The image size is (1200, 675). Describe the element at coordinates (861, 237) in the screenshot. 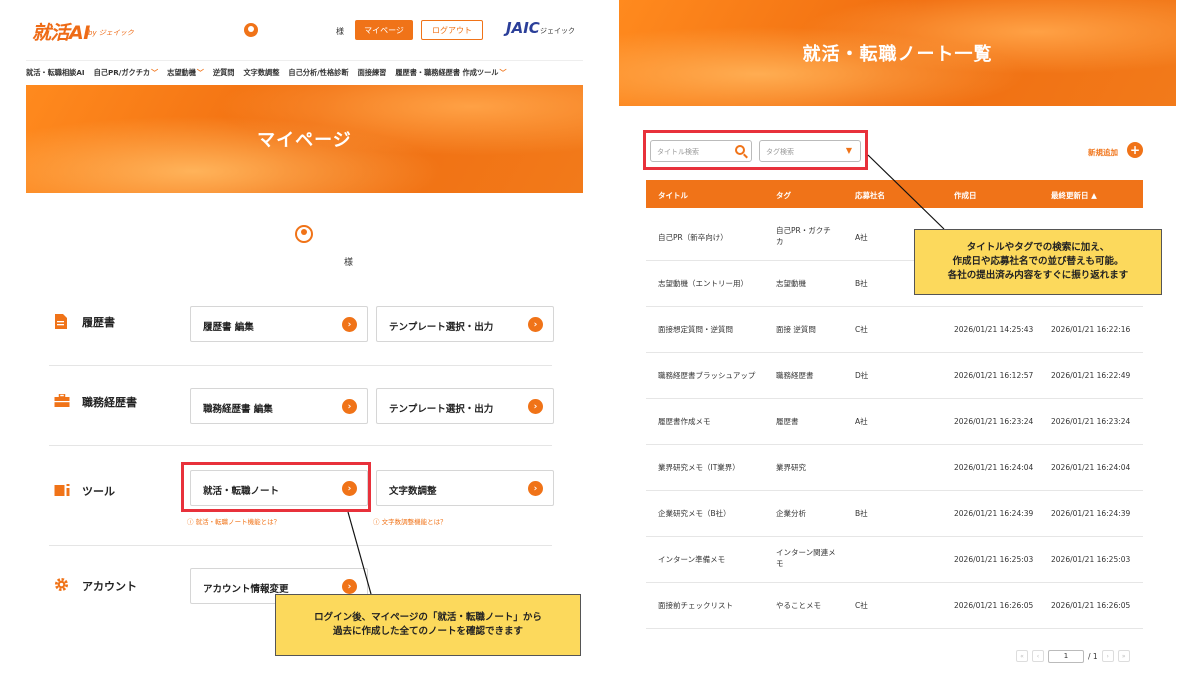

I see `cell-company: A社` at that location.